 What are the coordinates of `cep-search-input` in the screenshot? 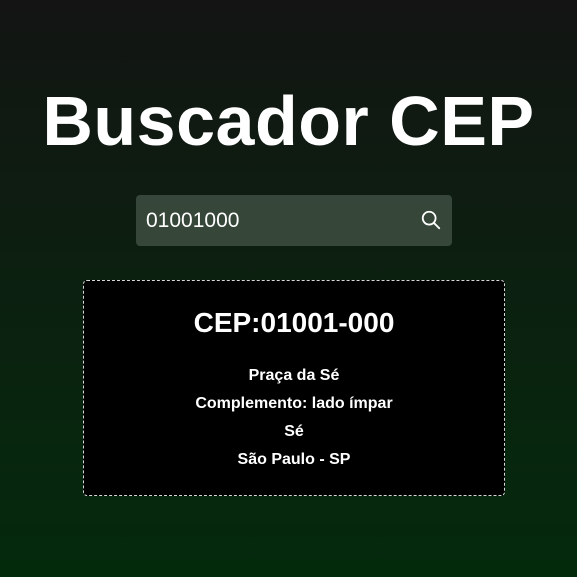 It's located at (271, 220).